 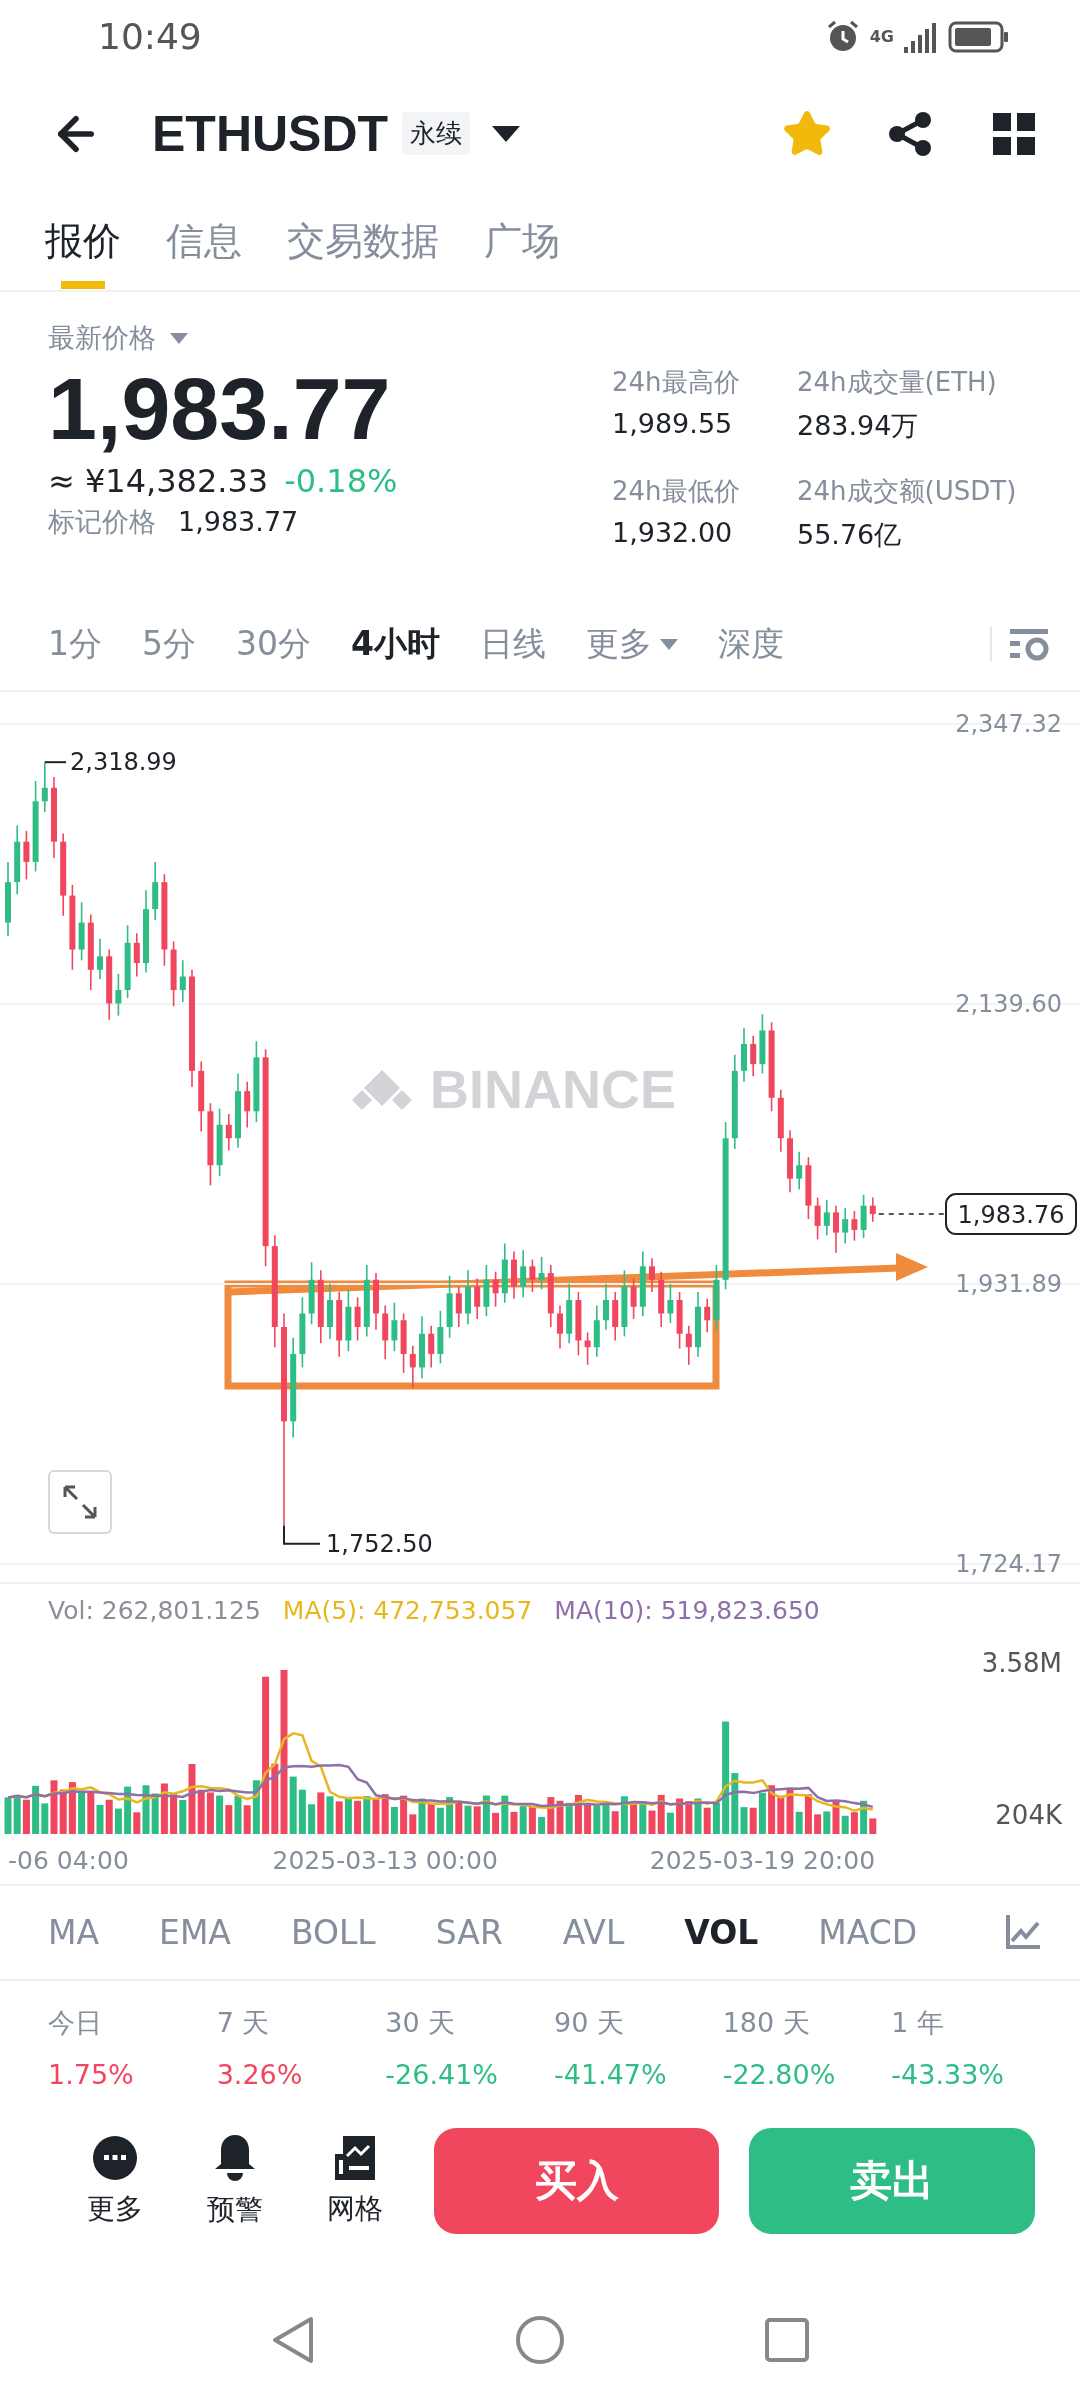 I want to click on low-marker-line, so click(x=302, y=1535).